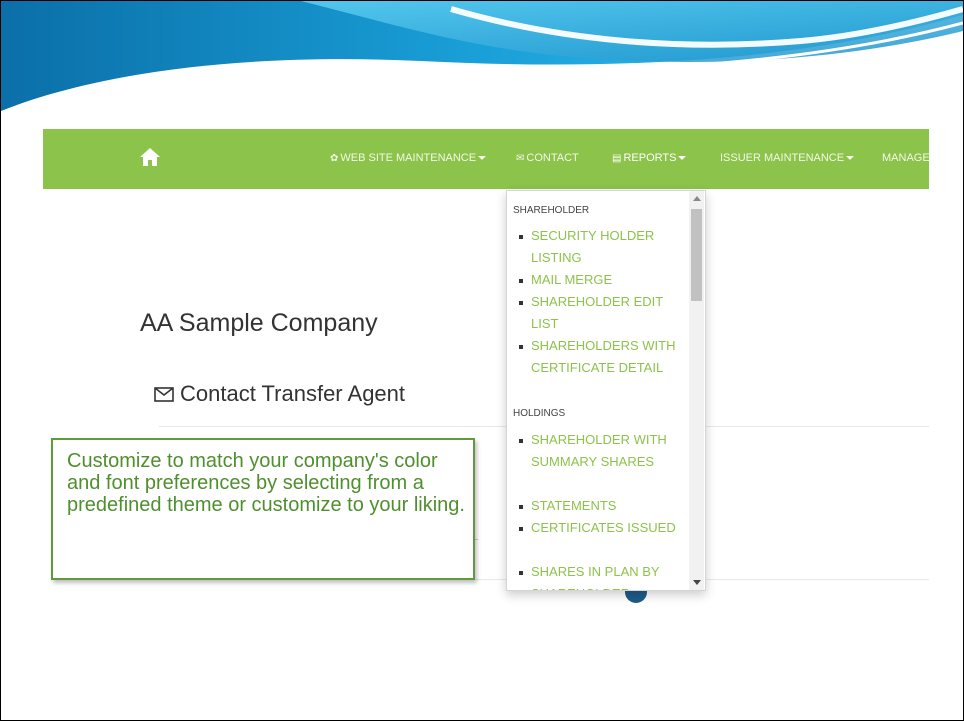 Image resolution: width=964 pixels, height=721 pixels. What do you see at coordinates (150, 157) in the screenshot?
I see `home-icon` at bounding box center [150, 157].